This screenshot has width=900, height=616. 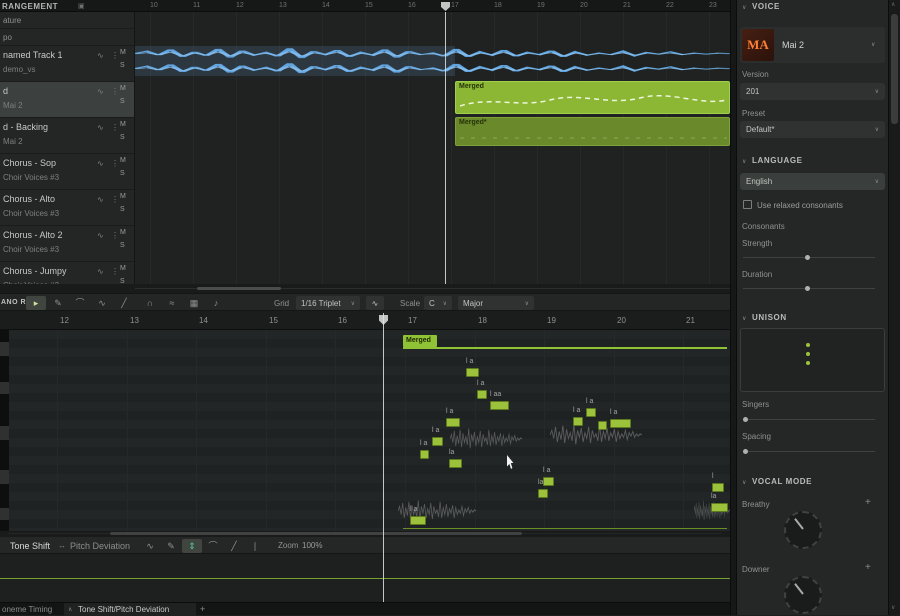 I want to click on track-row: named Track 1 demo_vs ∿ ⋮ M S, so click(x=67, y=64).